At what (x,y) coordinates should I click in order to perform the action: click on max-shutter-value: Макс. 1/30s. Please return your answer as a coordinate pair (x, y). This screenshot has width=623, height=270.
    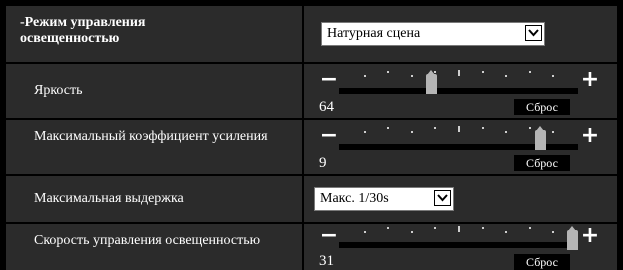
    Looking at the image, I should click on (354, 198).